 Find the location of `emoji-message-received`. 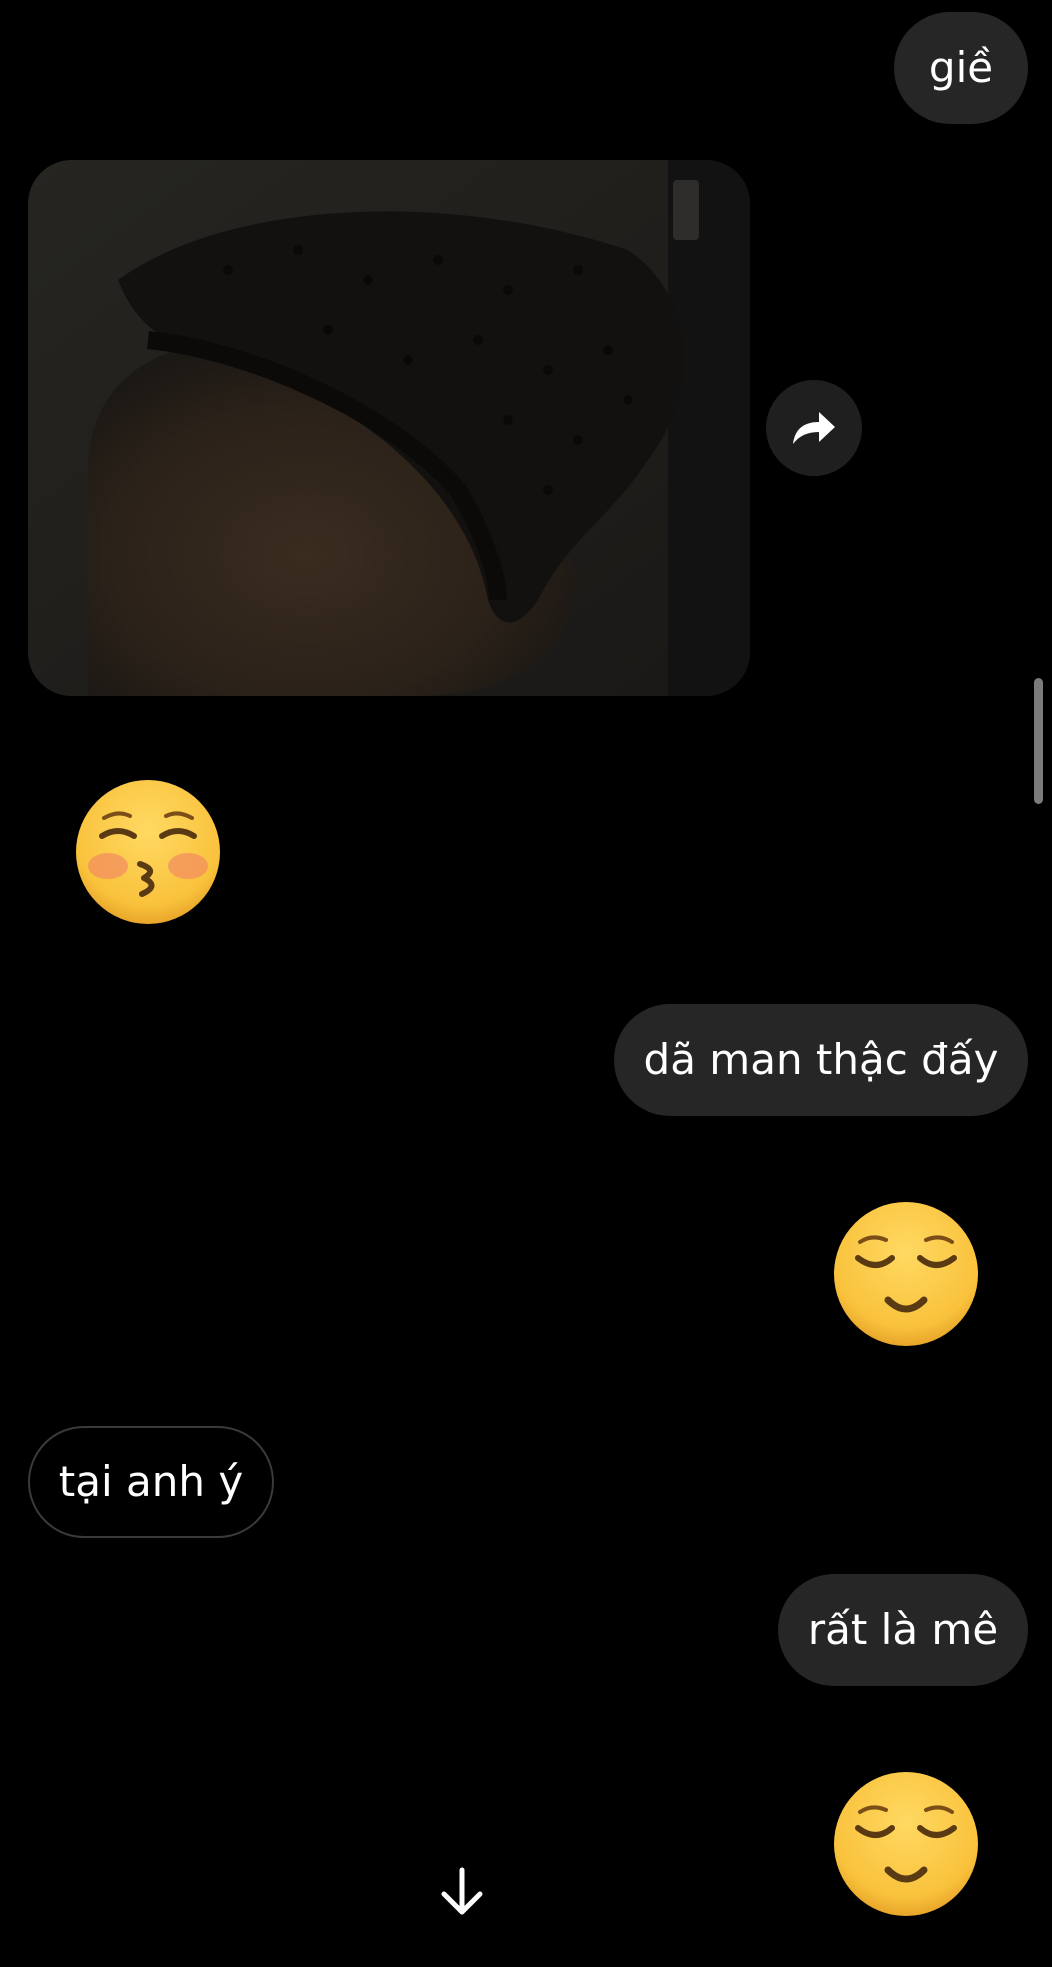

emoji-message-received is located at coordinates (148, 852).